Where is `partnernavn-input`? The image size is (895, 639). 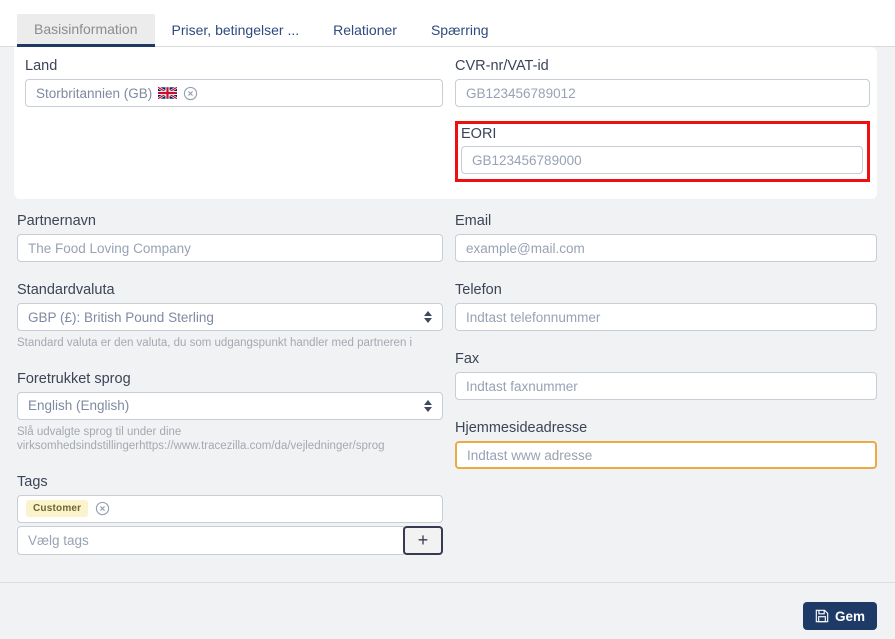 partnernavn-input is located at coordinates (230, 248).